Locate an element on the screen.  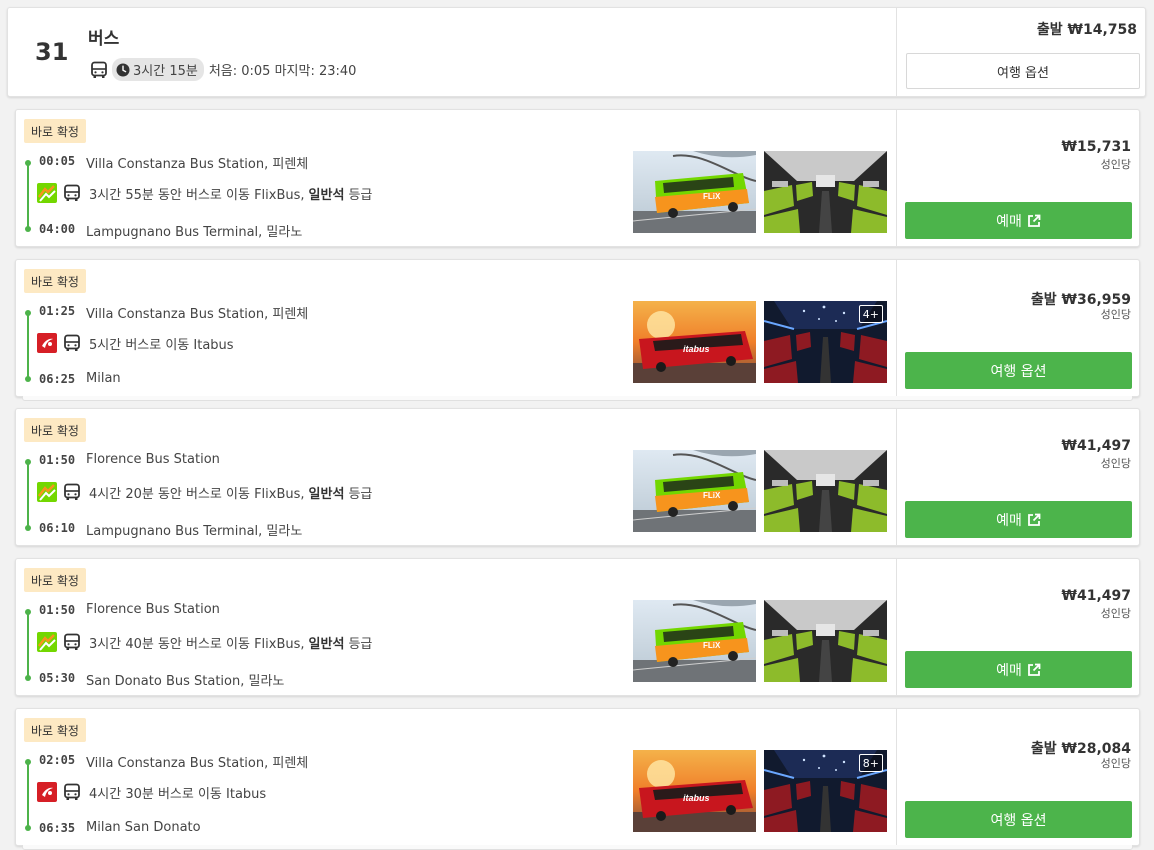
duration-text: 3시간 15분 is located at coordinates (165, 71).